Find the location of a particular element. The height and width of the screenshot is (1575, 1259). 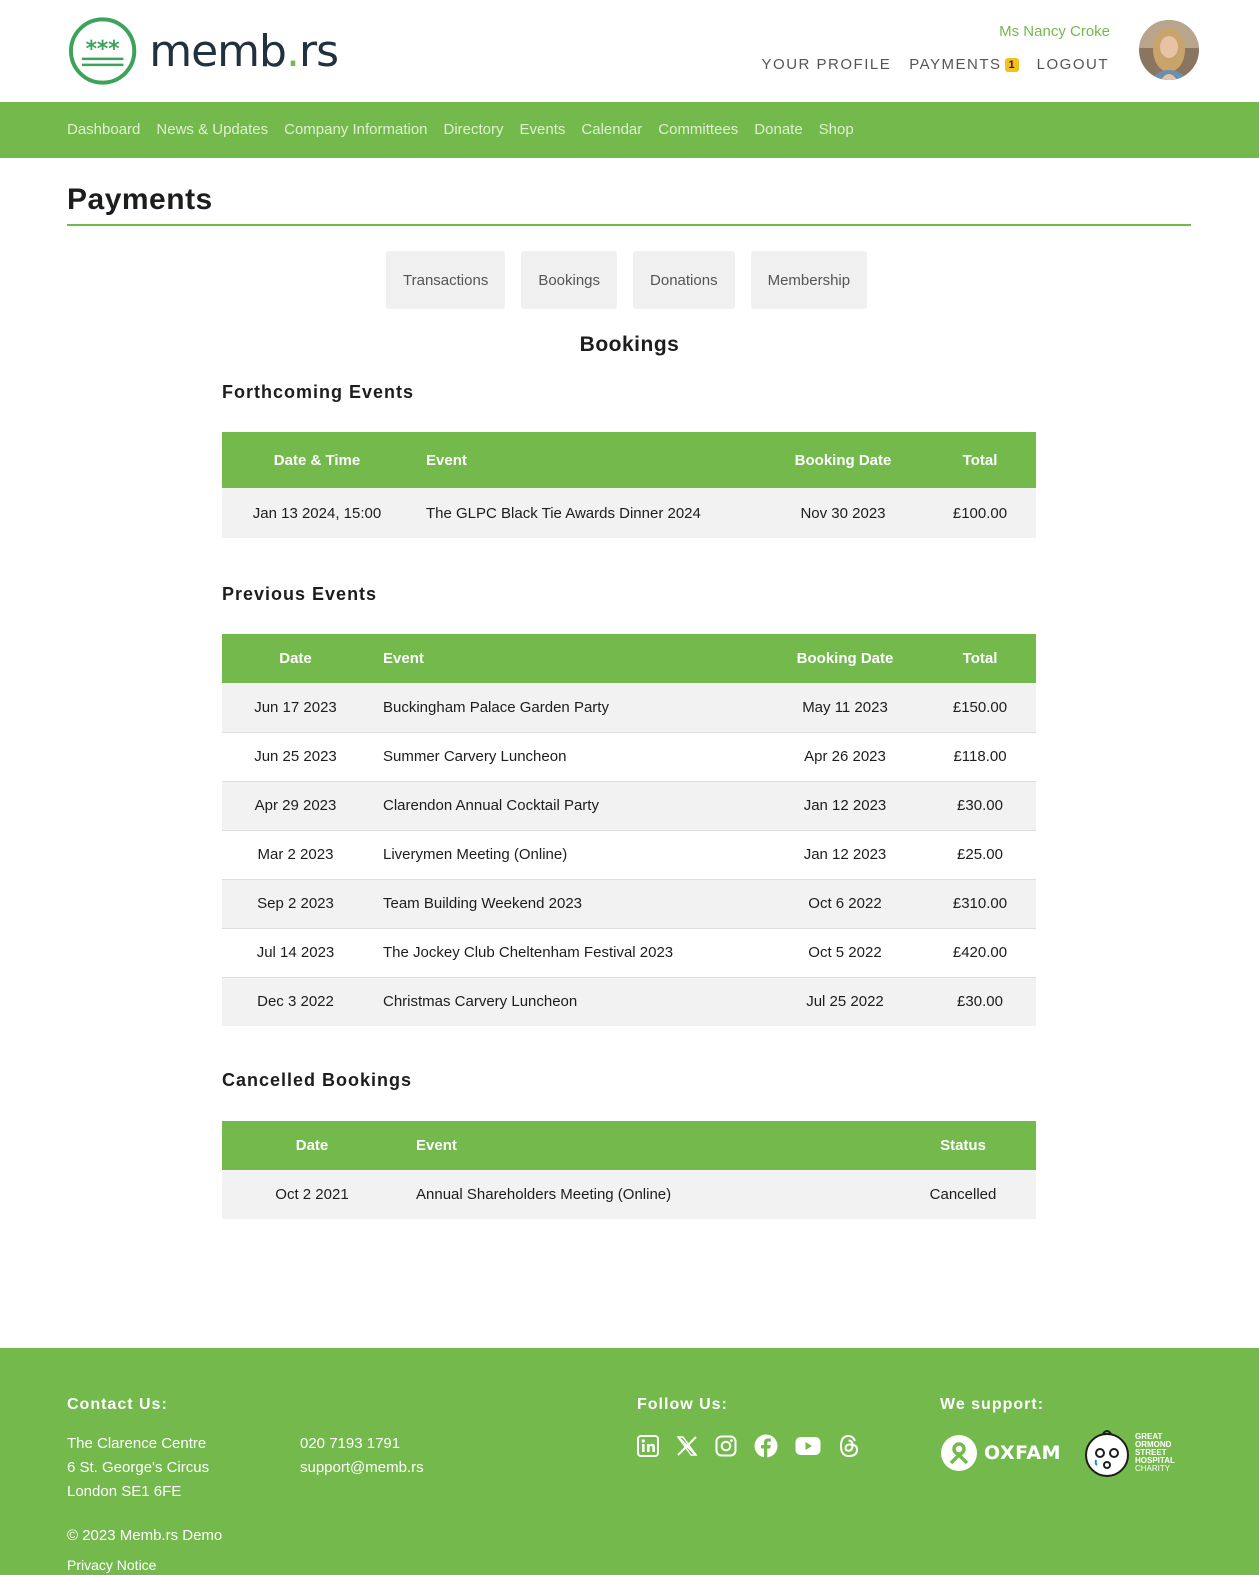

user-name: Ms Nancy Croke is located at coordinates (1054, 31).